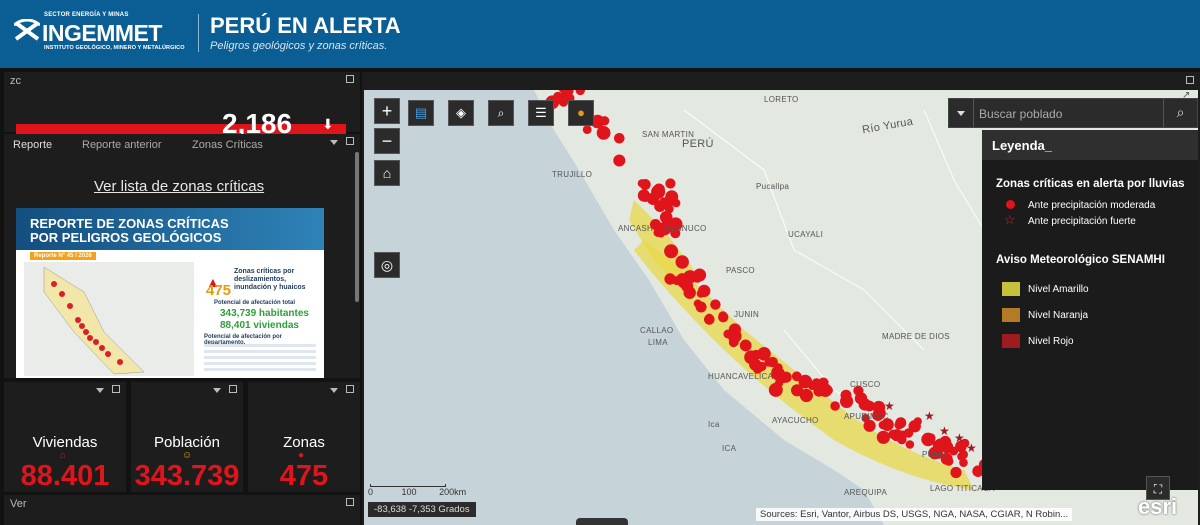  What do you see at coordinates (129, 223) in the screenshot?
I see `report-title-1: REPORTE DE ZONAS CRÍTICAS` at bounding box center [129, 223].